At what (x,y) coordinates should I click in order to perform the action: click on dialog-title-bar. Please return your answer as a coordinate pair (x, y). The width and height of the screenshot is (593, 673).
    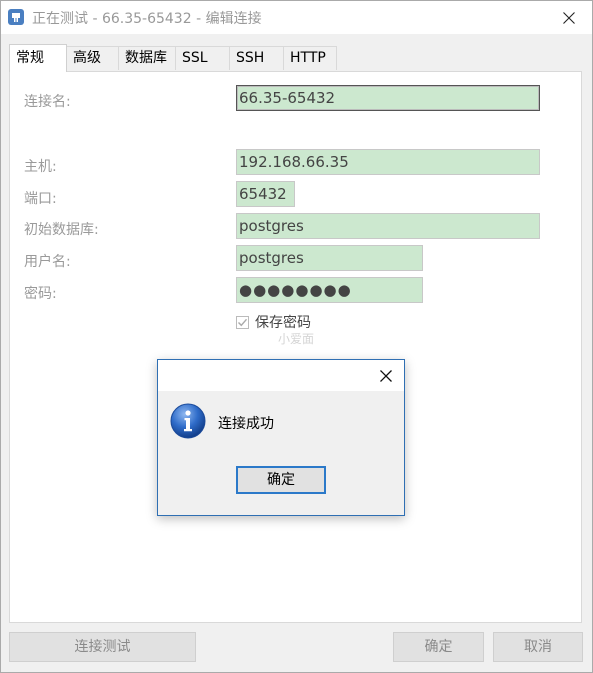
    Looking at the image, I should click on (281, 375).